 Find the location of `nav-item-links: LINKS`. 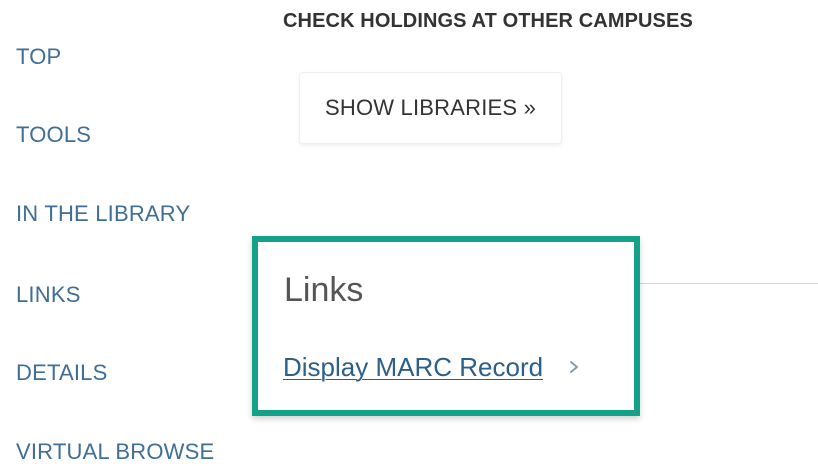

nav-item-links: LINKS is located at coordinates (48, 295).